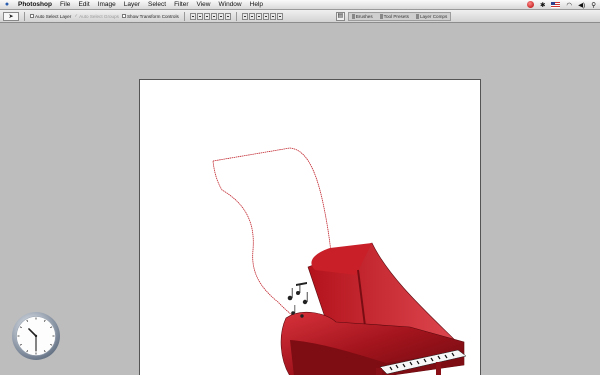 This screenshot has height=375, width=600. Describe the element at coordinates (258, 16) in the screenshot. I see `distribute-bottom-icon` at that location.